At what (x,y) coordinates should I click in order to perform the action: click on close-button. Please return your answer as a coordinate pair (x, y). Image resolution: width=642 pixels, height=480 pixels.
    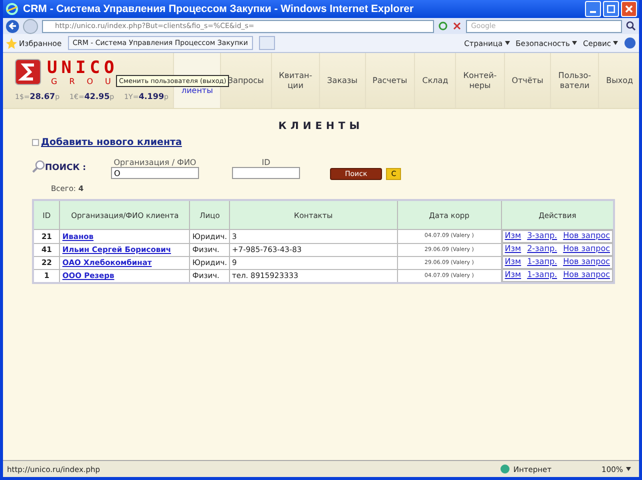
    Looking at the image, I should click on (629, 9).